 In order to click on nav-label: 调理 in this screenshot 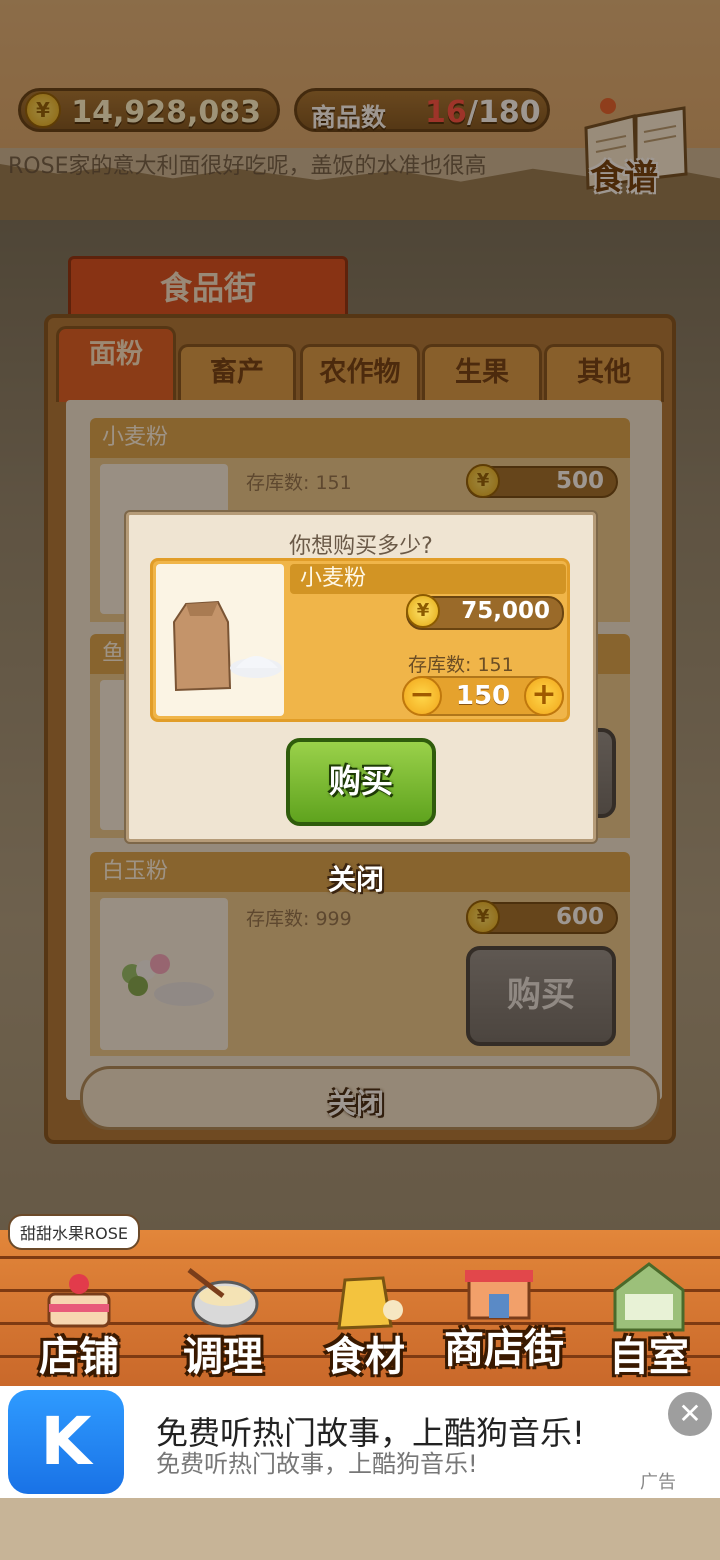, I will do `click(223, 1357)`.